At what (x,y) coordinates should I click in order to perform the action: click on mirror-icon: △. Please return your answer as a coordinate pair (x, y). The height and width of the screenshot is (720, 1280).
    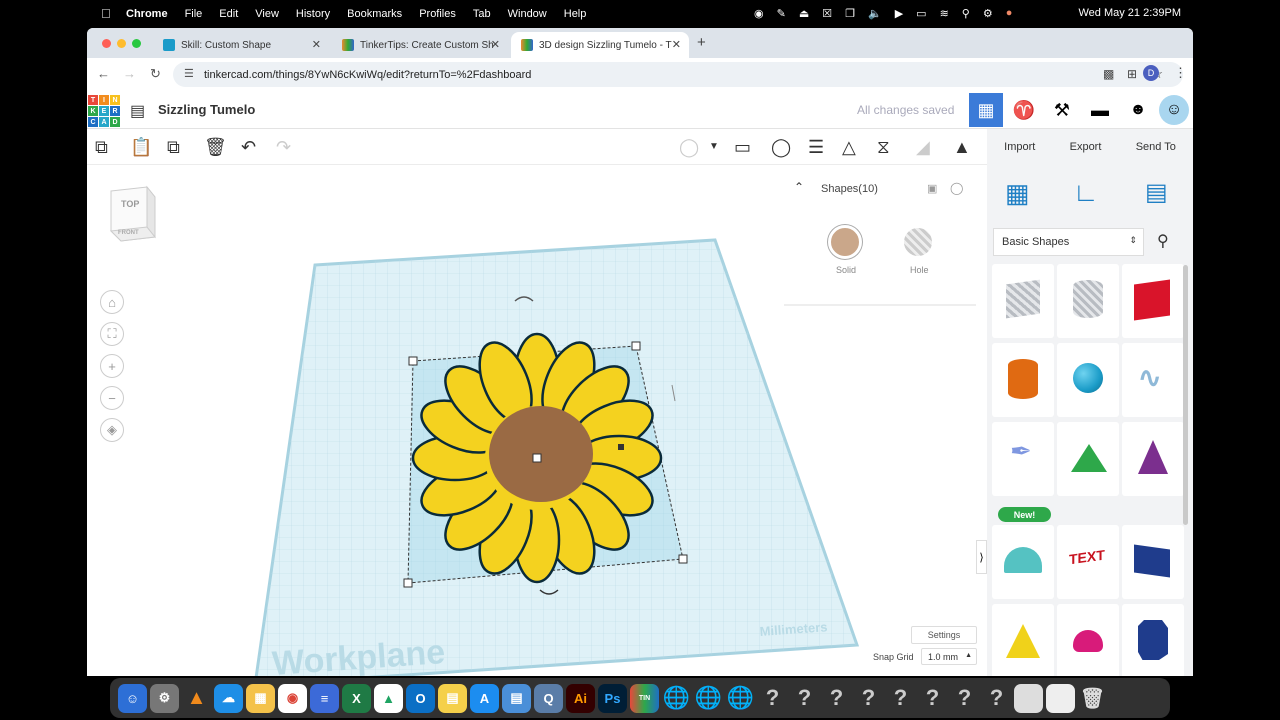
    Looking at the image, I should click on (849, 147).